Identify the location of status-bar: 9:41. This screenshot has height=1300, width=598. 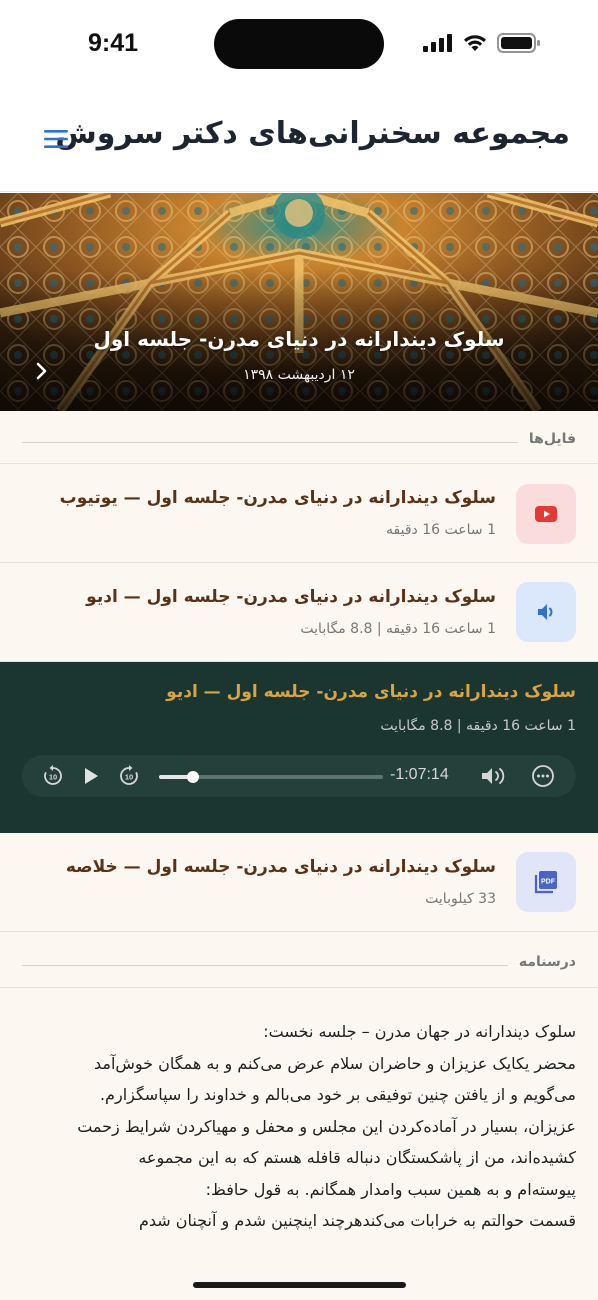
(299, 44).